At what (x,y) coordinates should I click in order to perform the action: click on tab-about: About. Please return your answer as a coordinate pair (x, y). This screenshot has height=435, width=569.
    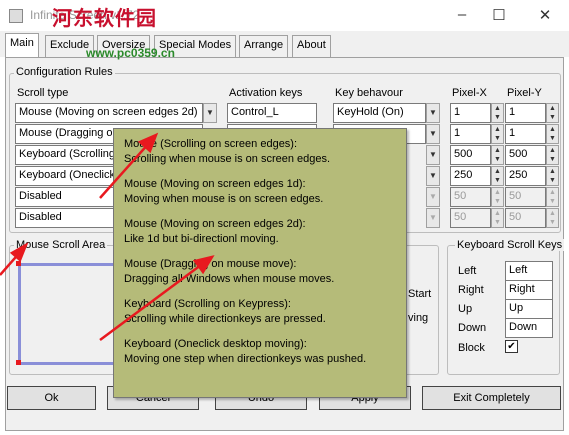
    Looking at the image, I should click on (311, 46).